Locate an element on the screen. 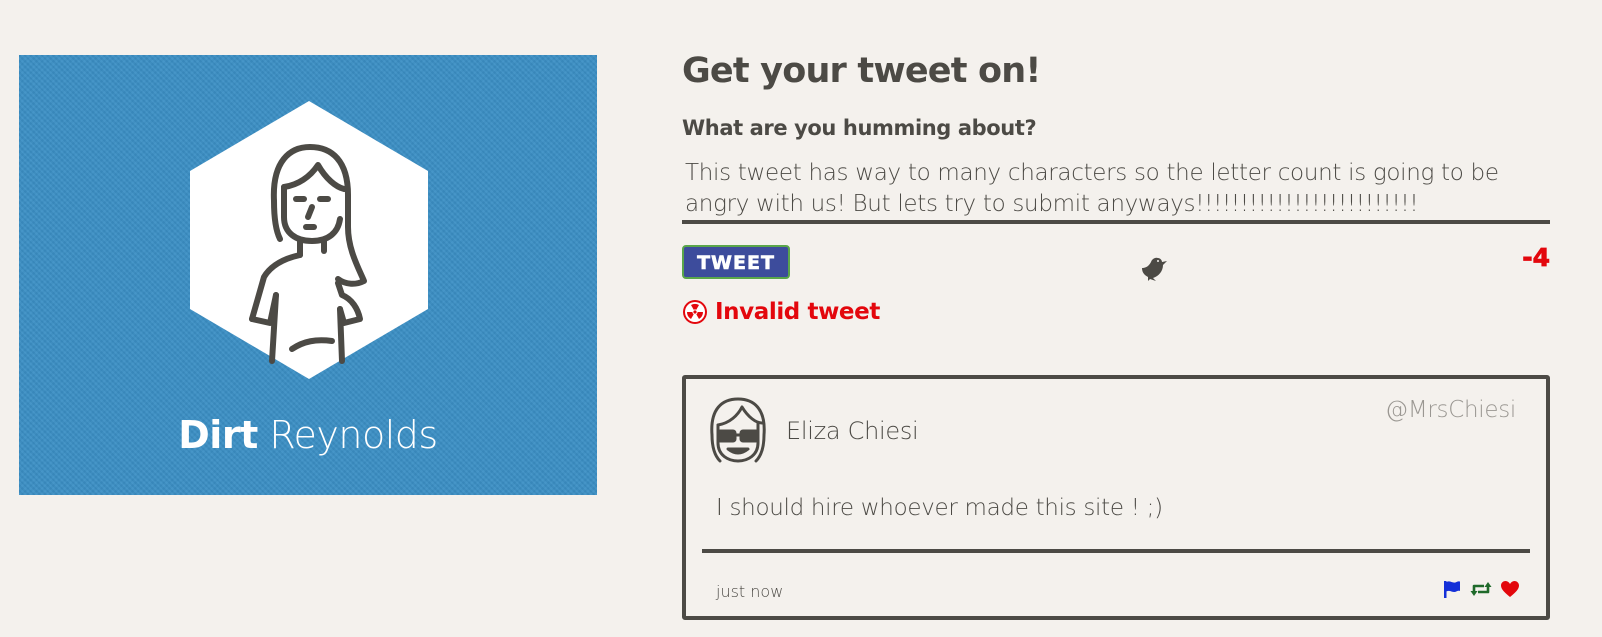 This screenshot has height=637, width=1602. profile-first-name: Dirt is located at coordinates (218, 435).